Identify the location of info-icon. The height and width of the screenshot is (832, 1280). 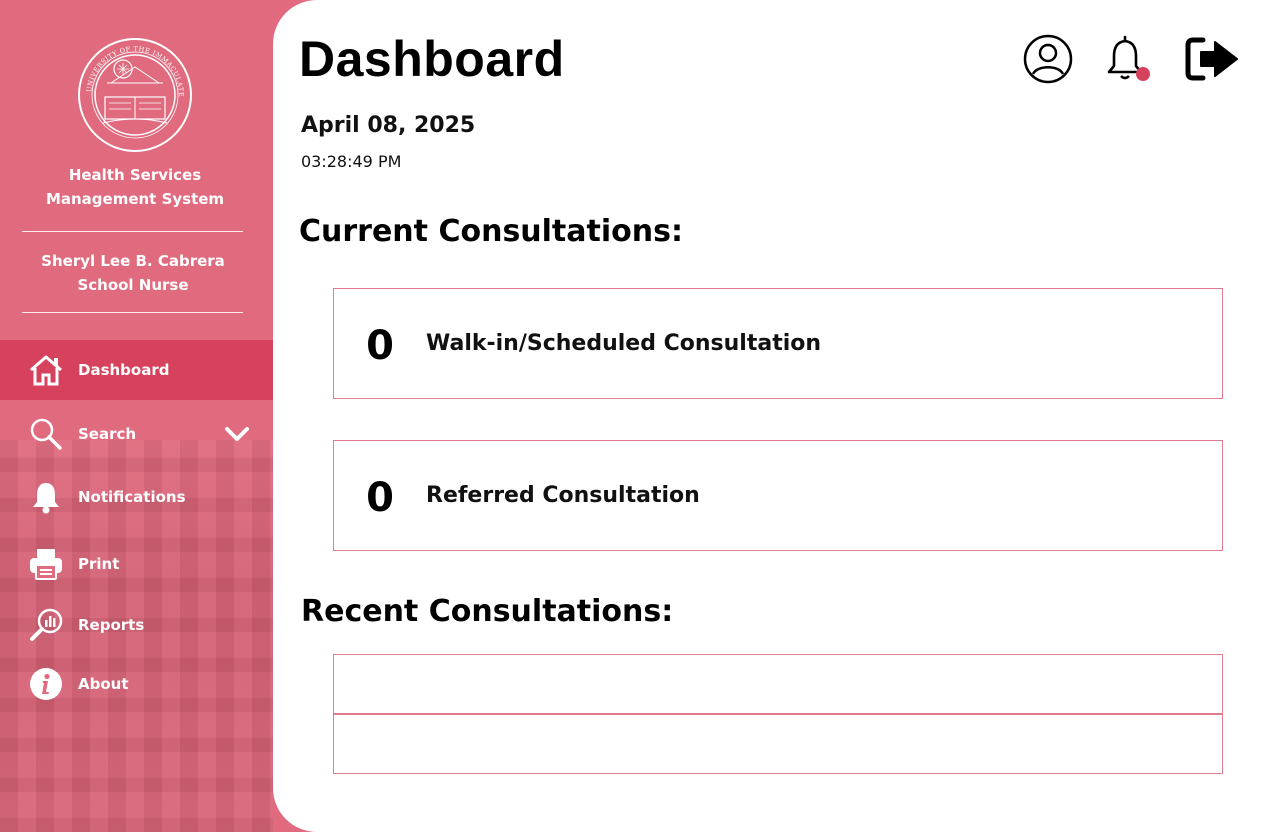
(46, 684).